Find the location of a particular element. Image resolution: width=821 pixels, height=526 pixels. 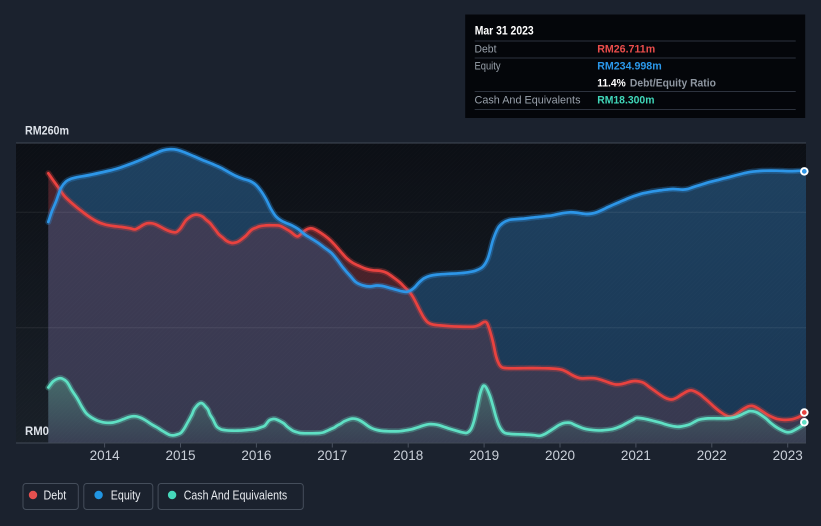

svg-text: RM26.711m is located at coordinates (626, 50).